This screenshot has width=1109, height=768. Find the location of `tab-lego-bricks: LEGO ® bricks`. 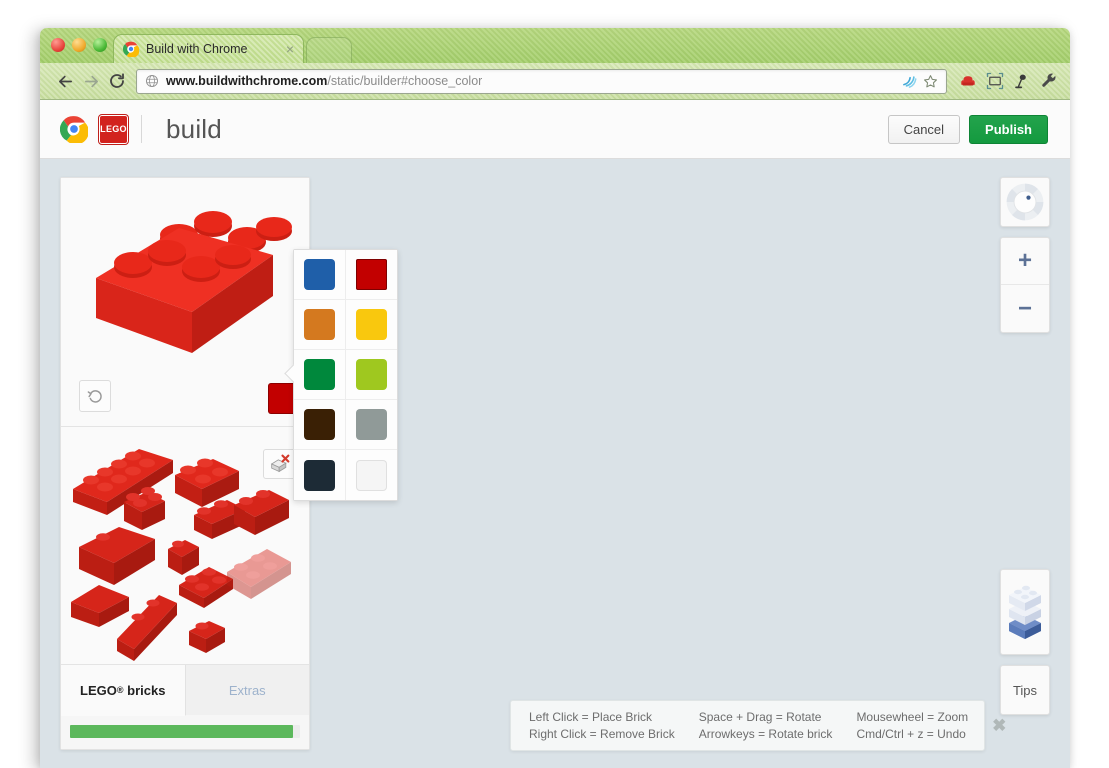

tab-lego-bricks: LEGO ® bricks is located at coordinates (123, 690).